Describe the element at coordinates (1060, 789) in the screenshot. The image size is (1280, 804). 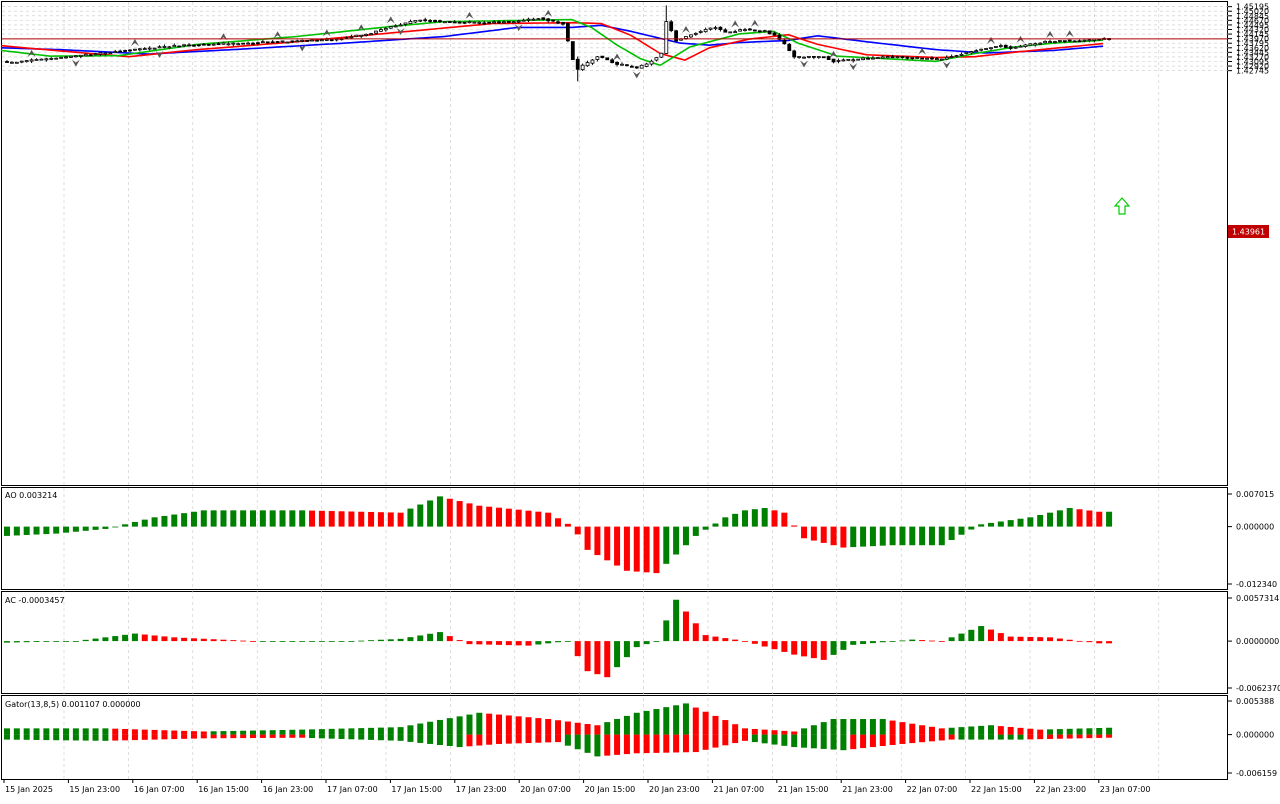
I see `x-tick-label: 22 Jan 23:00` at that location.